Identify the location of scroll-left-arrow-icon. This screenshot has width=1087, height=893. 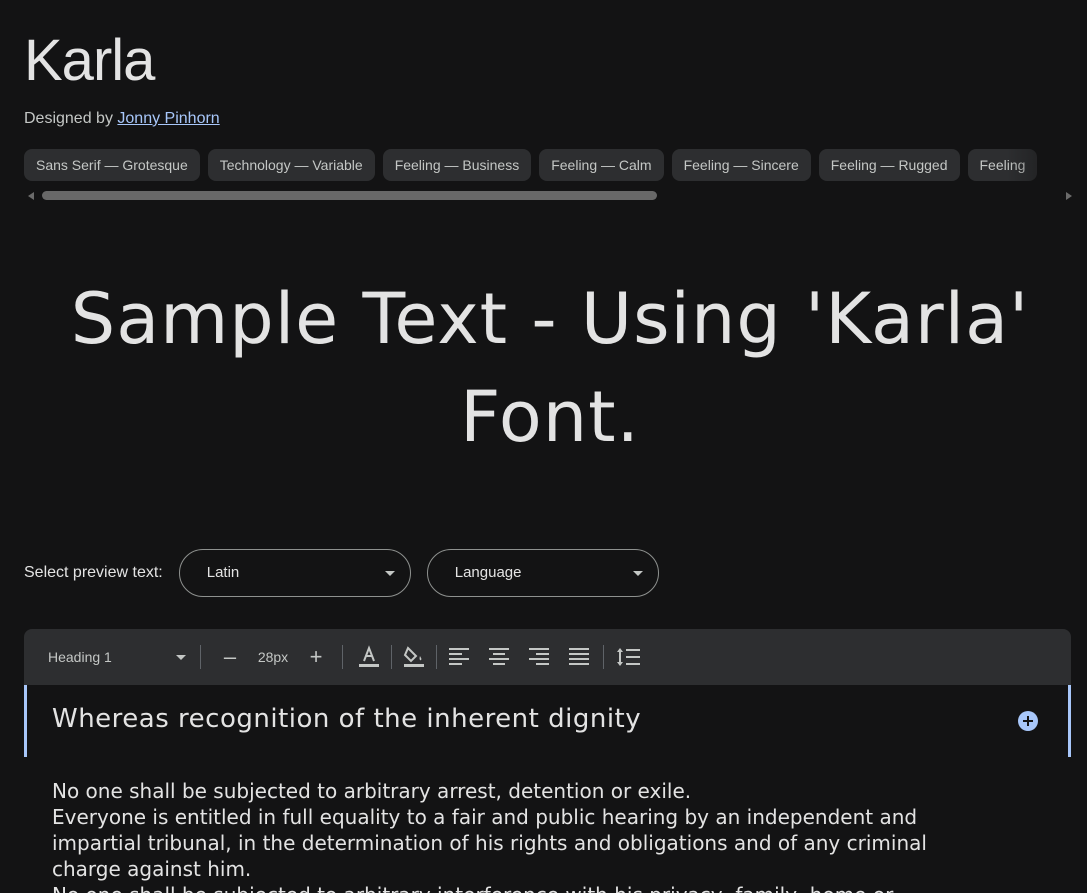
(31, 196).